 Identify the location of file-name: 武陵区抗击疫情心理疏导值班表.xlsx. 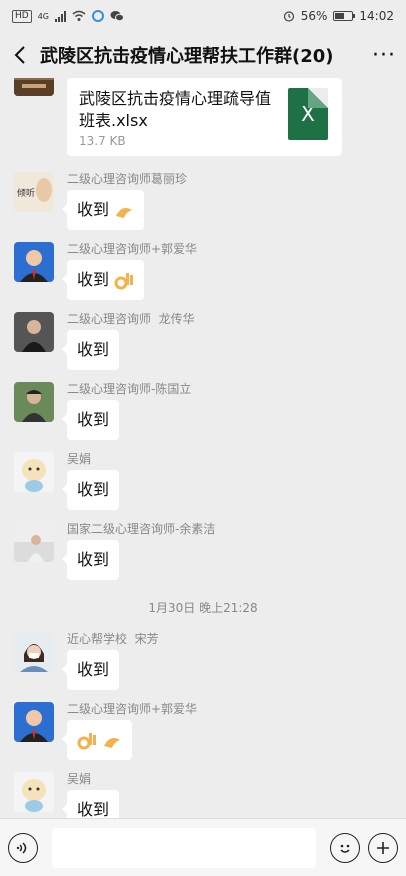
(175, 109).